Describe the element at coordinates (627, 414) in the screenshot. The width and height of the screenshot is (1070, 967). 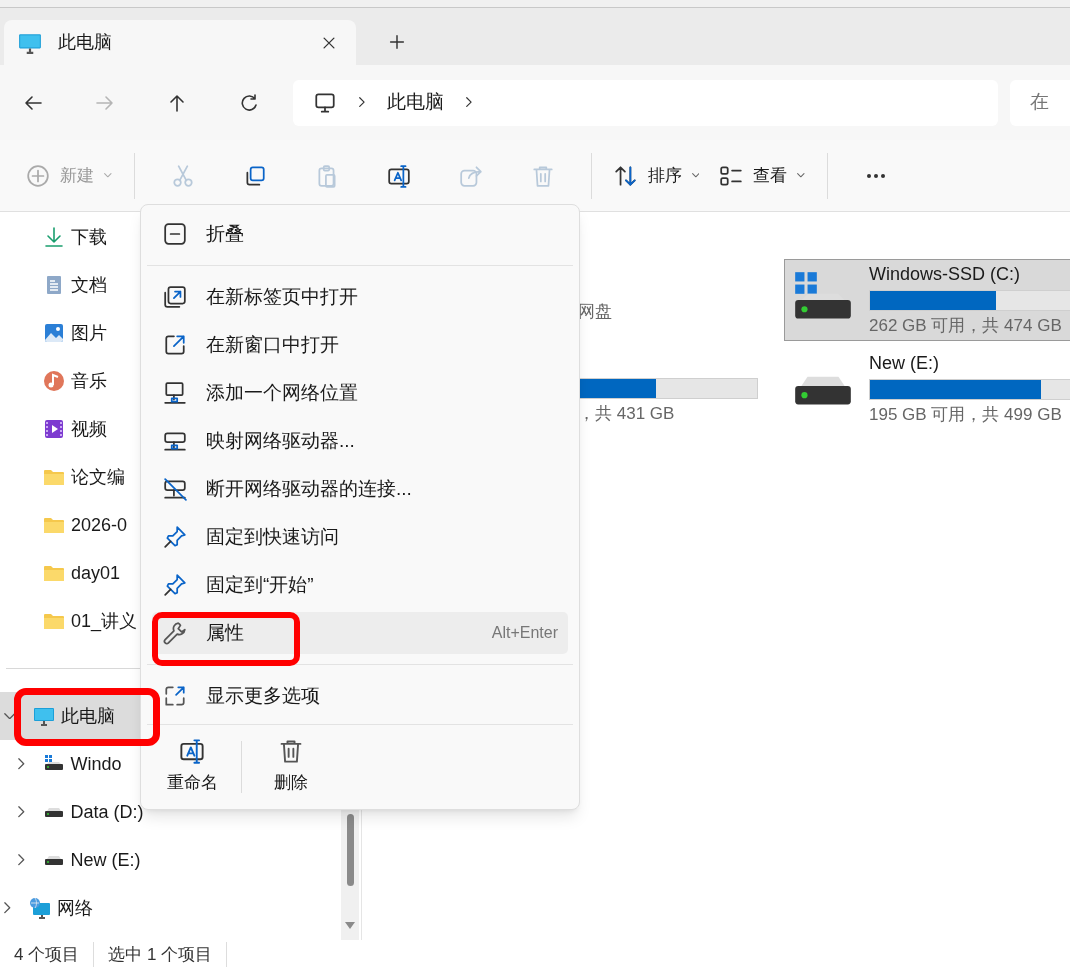
I see `drive-space: ，共 431 GB` at that location.